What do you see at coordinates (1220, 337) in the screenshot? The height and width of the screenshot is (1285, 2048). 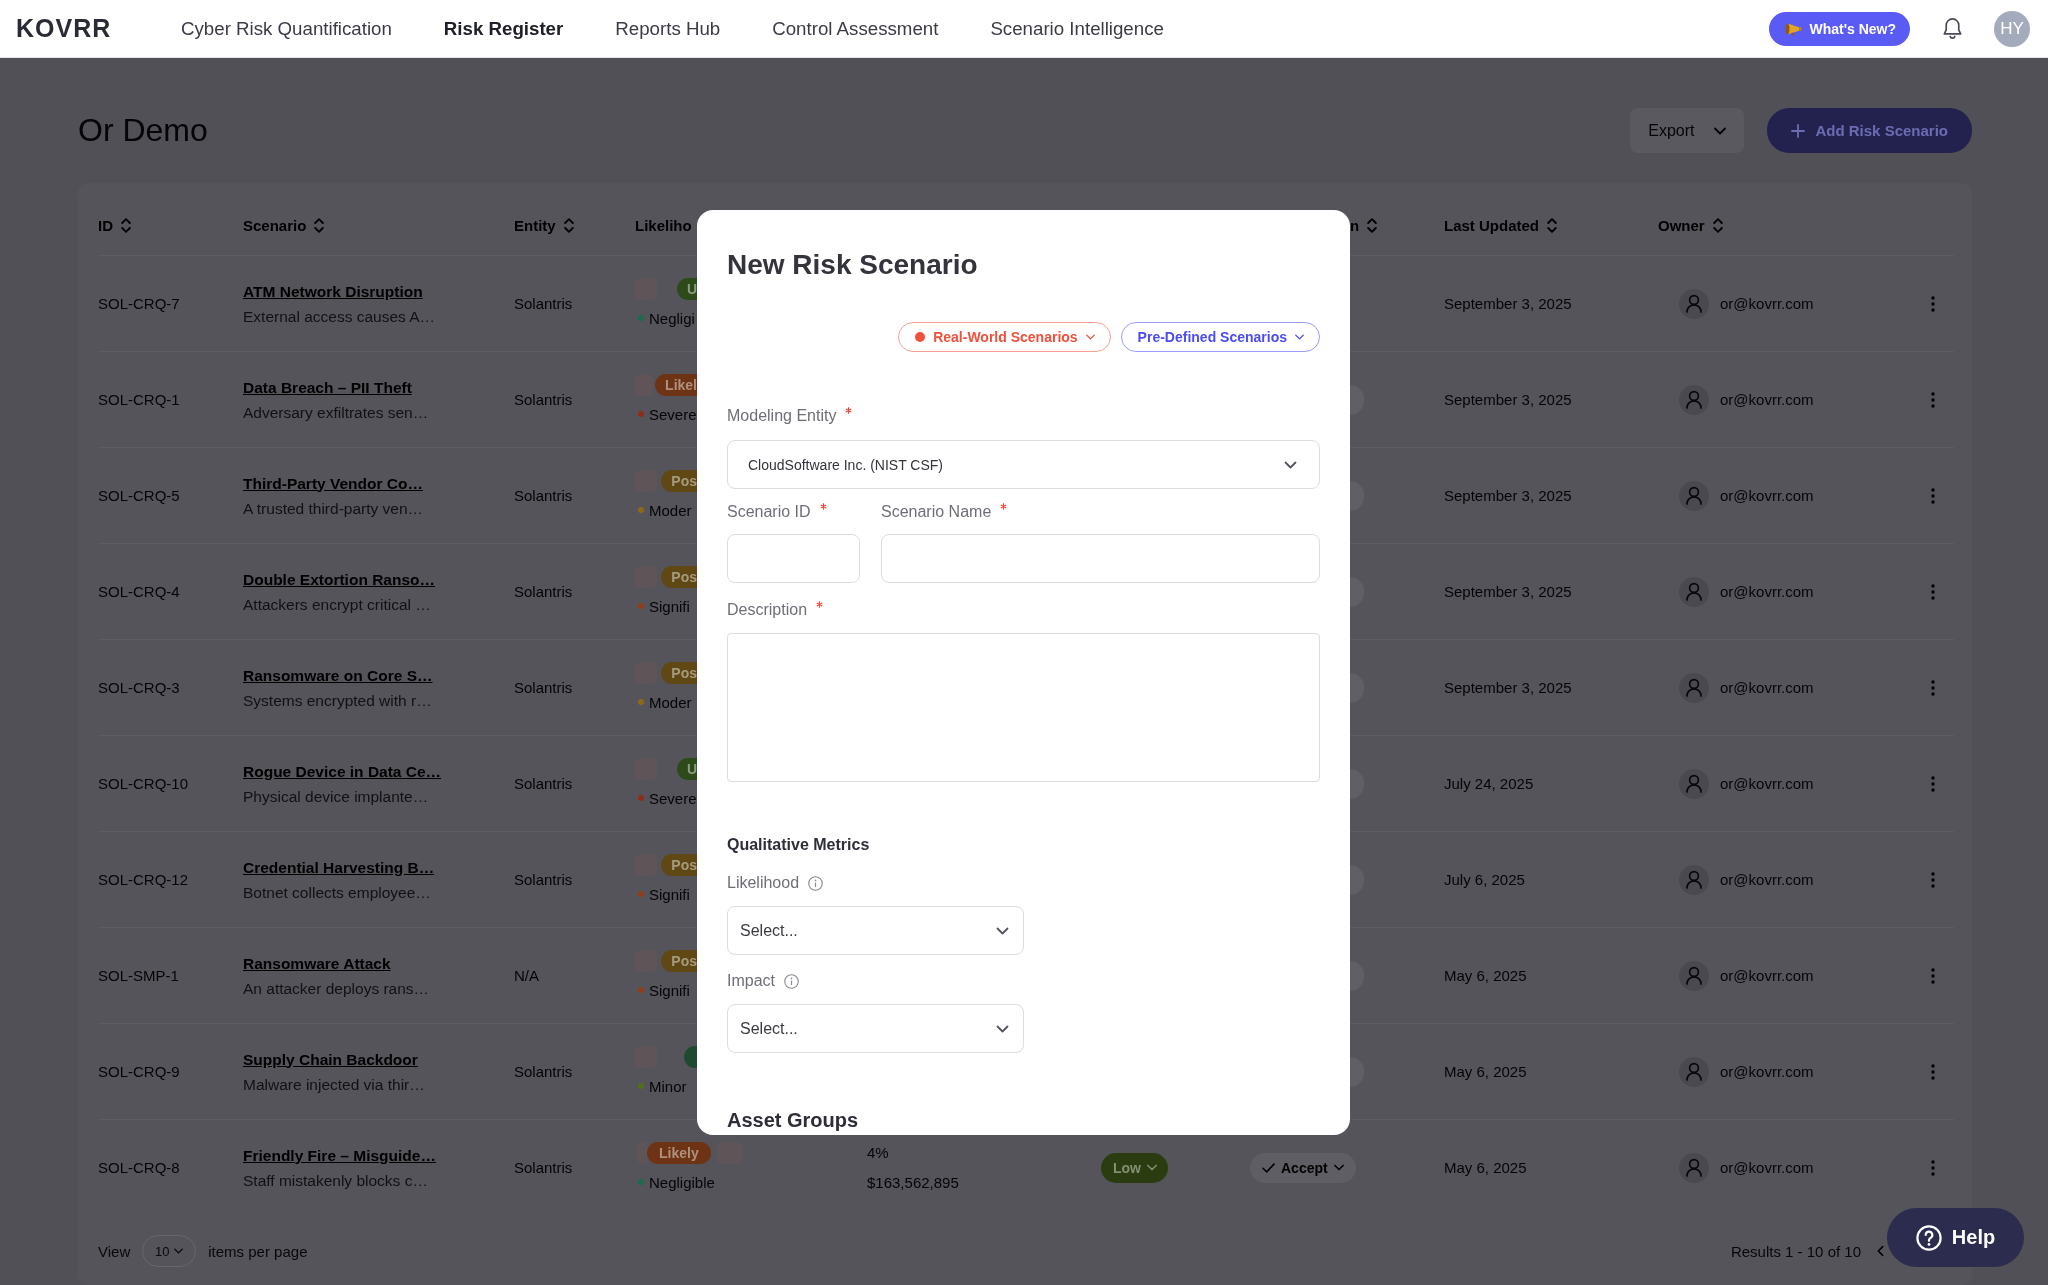 I see `scenario-source-button: Pre-Defined Scenarios` at bounding box center [1220, 337].